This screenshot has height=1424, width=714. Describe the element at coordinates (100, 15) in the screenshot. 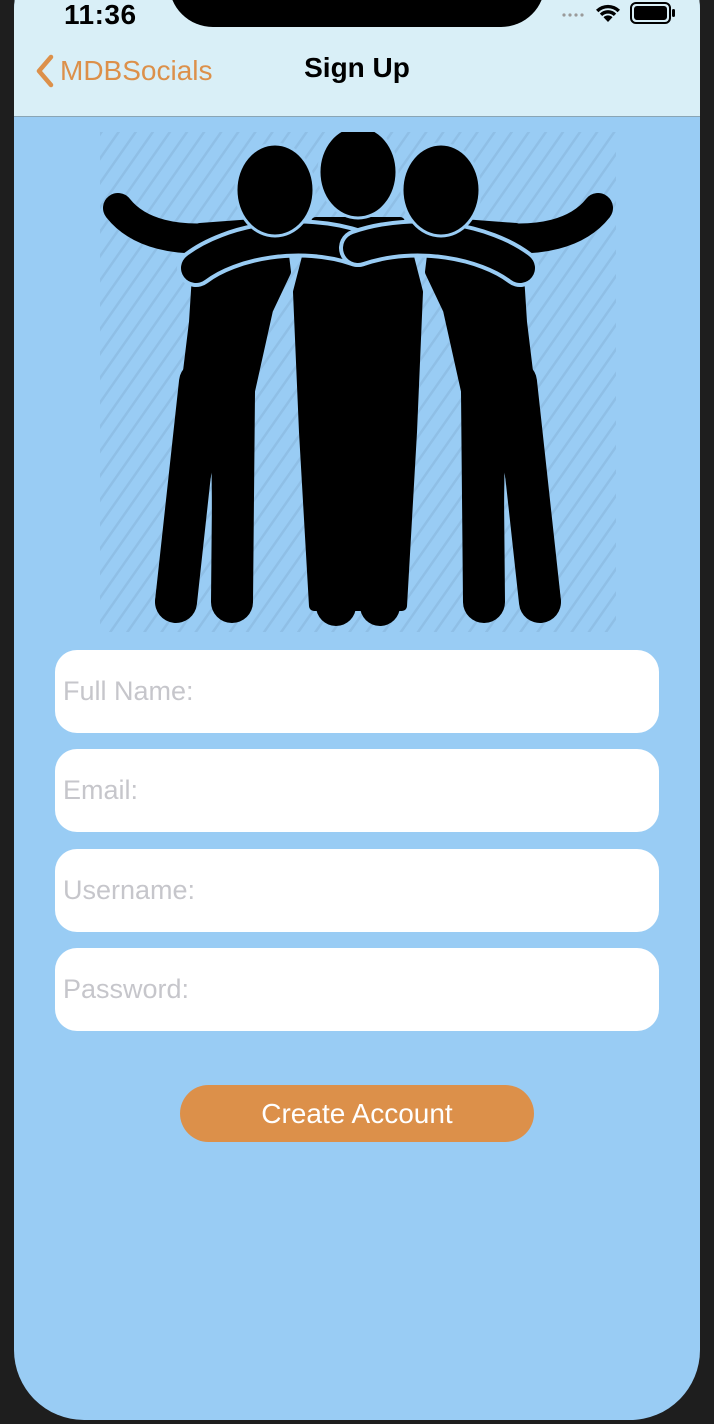

I see `status-time: 11:36` at that location.